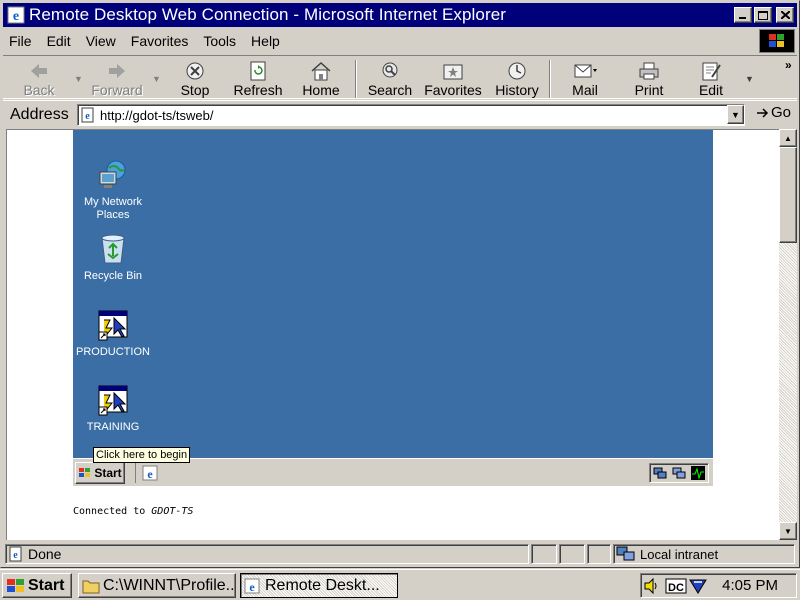 The width and height of the screenshot is (800, 600). I want to click on remote-system-tray, so click(679, 473).